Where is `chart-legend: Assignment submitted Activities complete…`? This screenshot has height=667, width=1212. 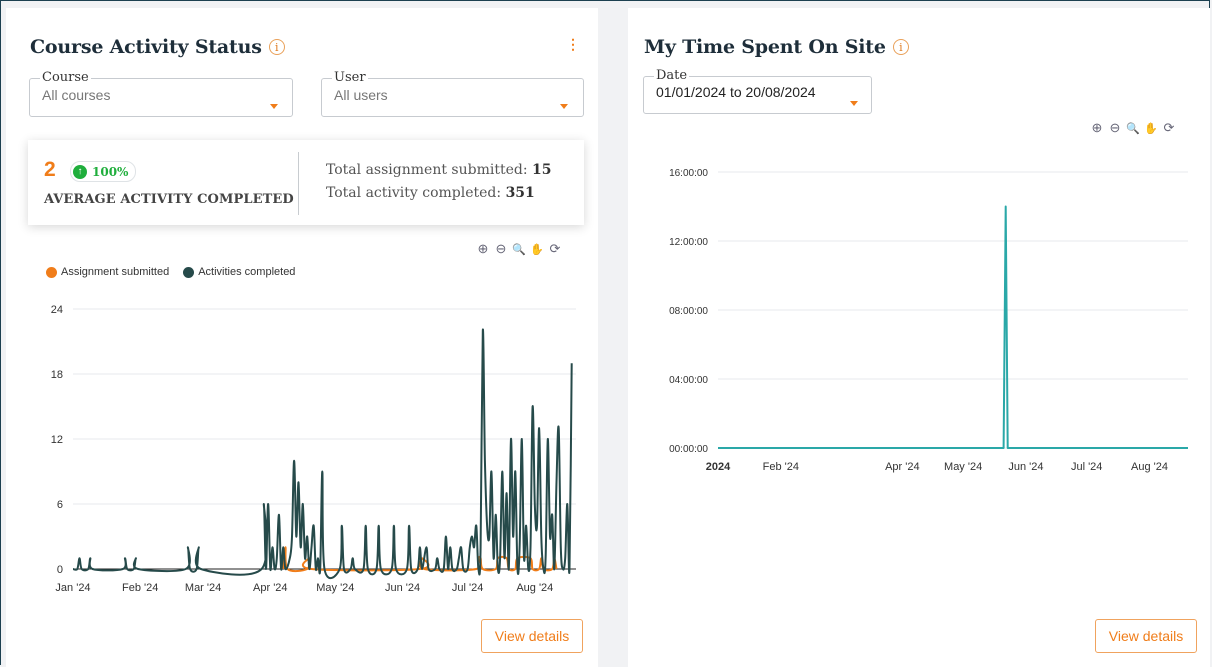
chart-legend: Assignment submitted Activities complete… is located at coordinates (170, 272).